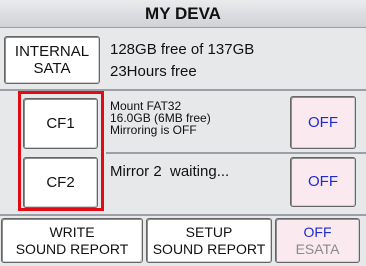 The height and width of the screenshot is (266, 366). Describe the element at coordinates (182, 49) in the screenshot. I see `internal-free-space: 128GB free of 137GB` at that location.